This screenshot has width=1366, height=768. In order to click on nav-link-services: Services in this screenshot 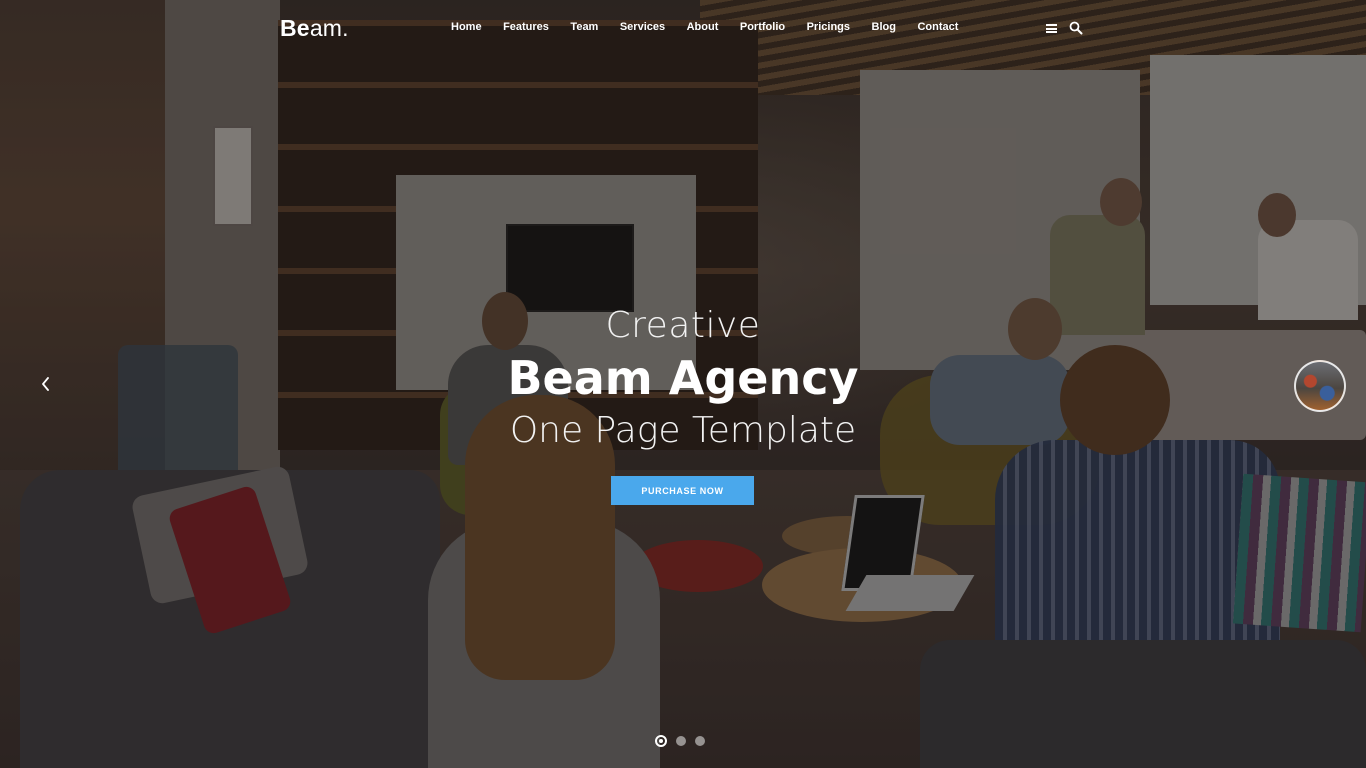, I will do `click(642, 27)`.